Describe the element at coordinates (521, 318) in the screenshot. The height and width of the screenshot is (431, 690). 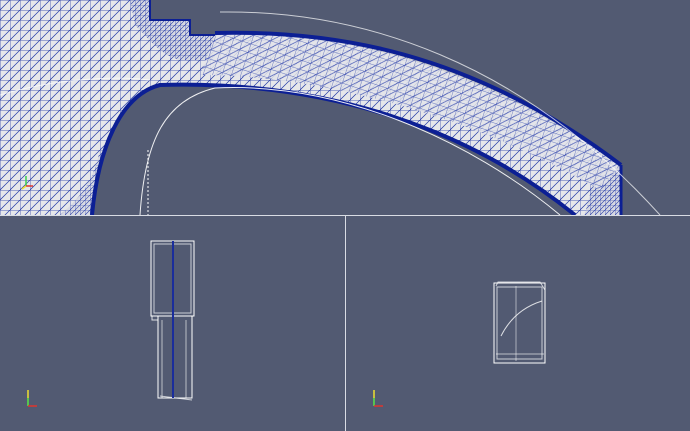
I see `wire-section-curve` at that location.